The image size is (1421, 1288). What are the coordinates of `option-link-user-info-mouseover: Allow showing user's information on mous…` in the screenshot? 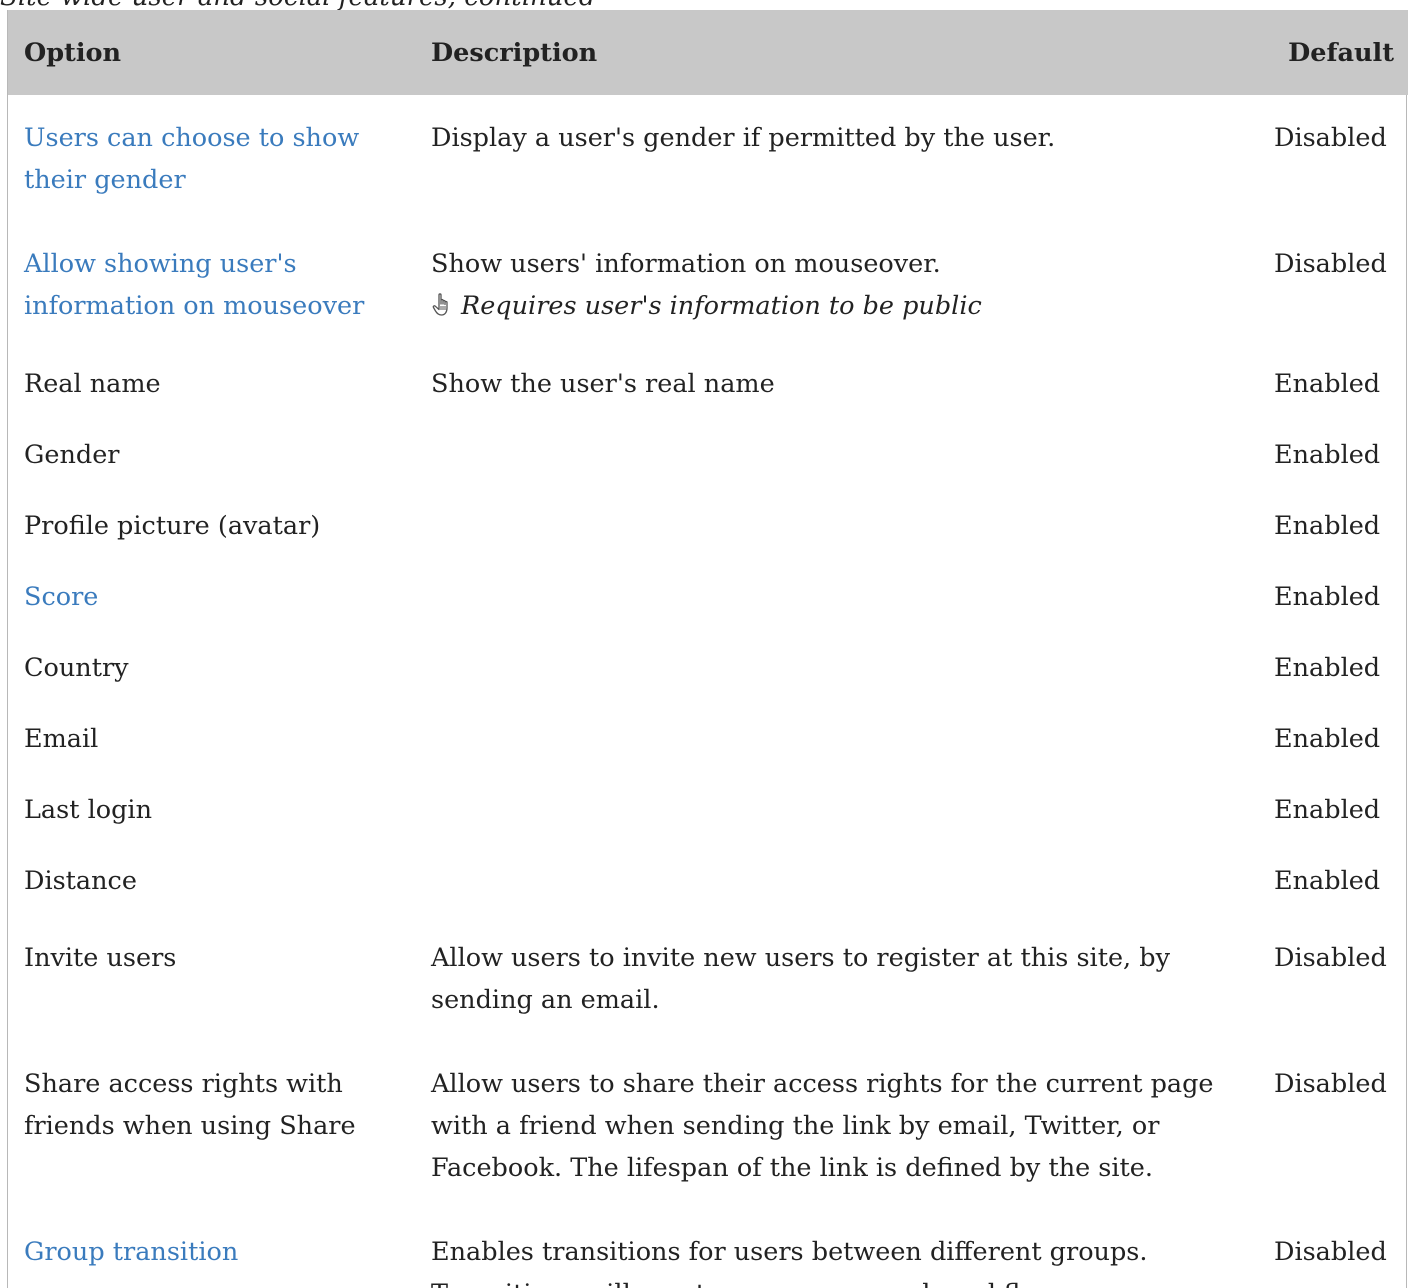 It's located at (194, 285).